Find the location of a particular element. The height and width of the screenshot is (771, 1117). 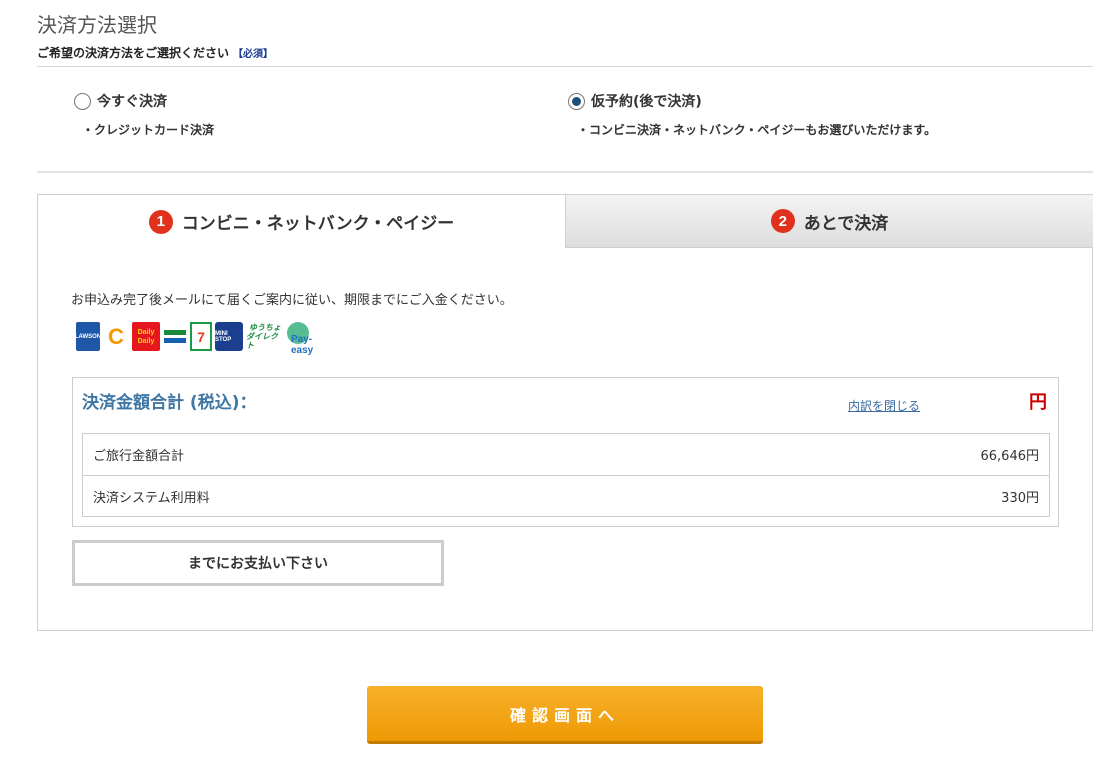

row-value: 66,646円 is located at coordinates (1010, 456).